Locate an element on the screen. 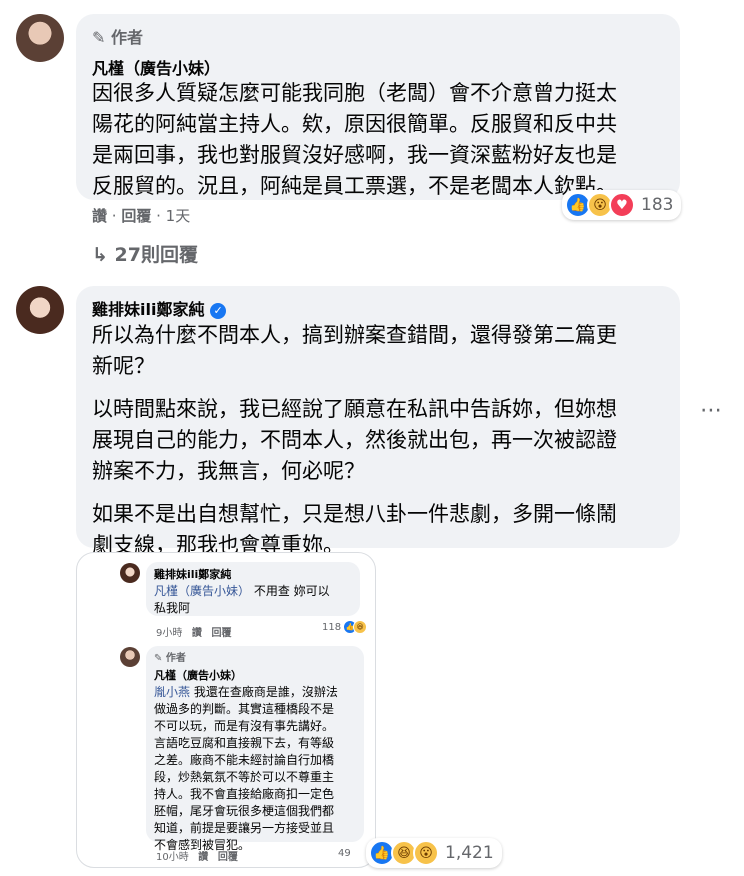  reaction-summary: 👍 😮 ♥ 183 is located at coordinates (622, 205).